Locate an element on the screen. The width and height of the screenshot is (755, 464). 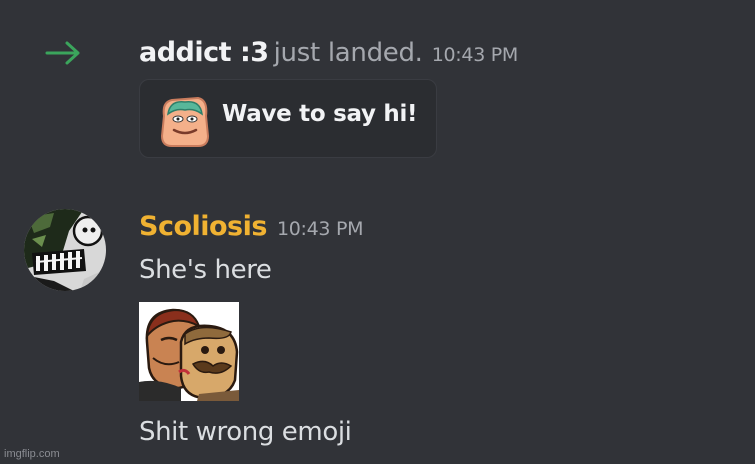
arrow-right-icon is located at coordinates (64, 53).